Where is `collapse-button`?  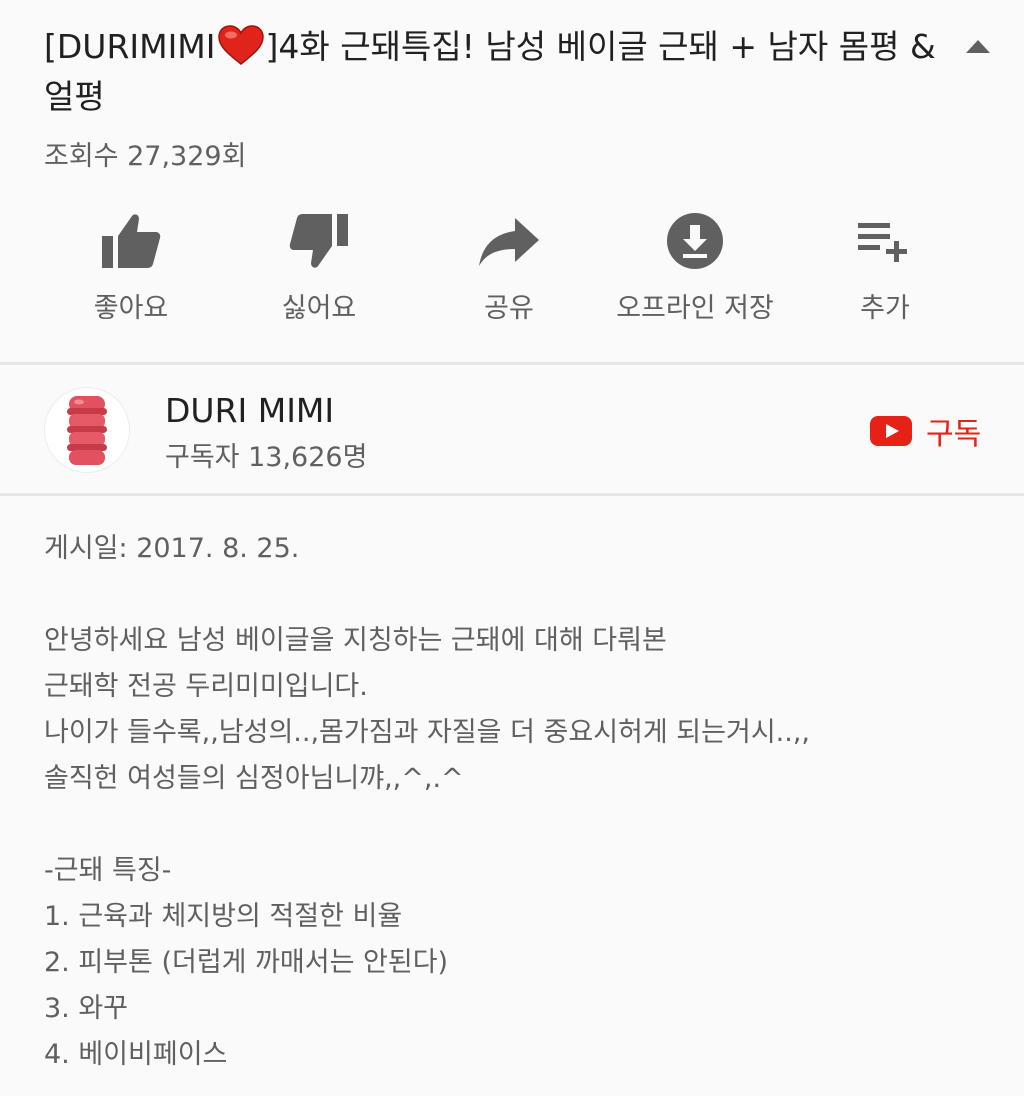
collapse-button is located at coordinates (978, 46).